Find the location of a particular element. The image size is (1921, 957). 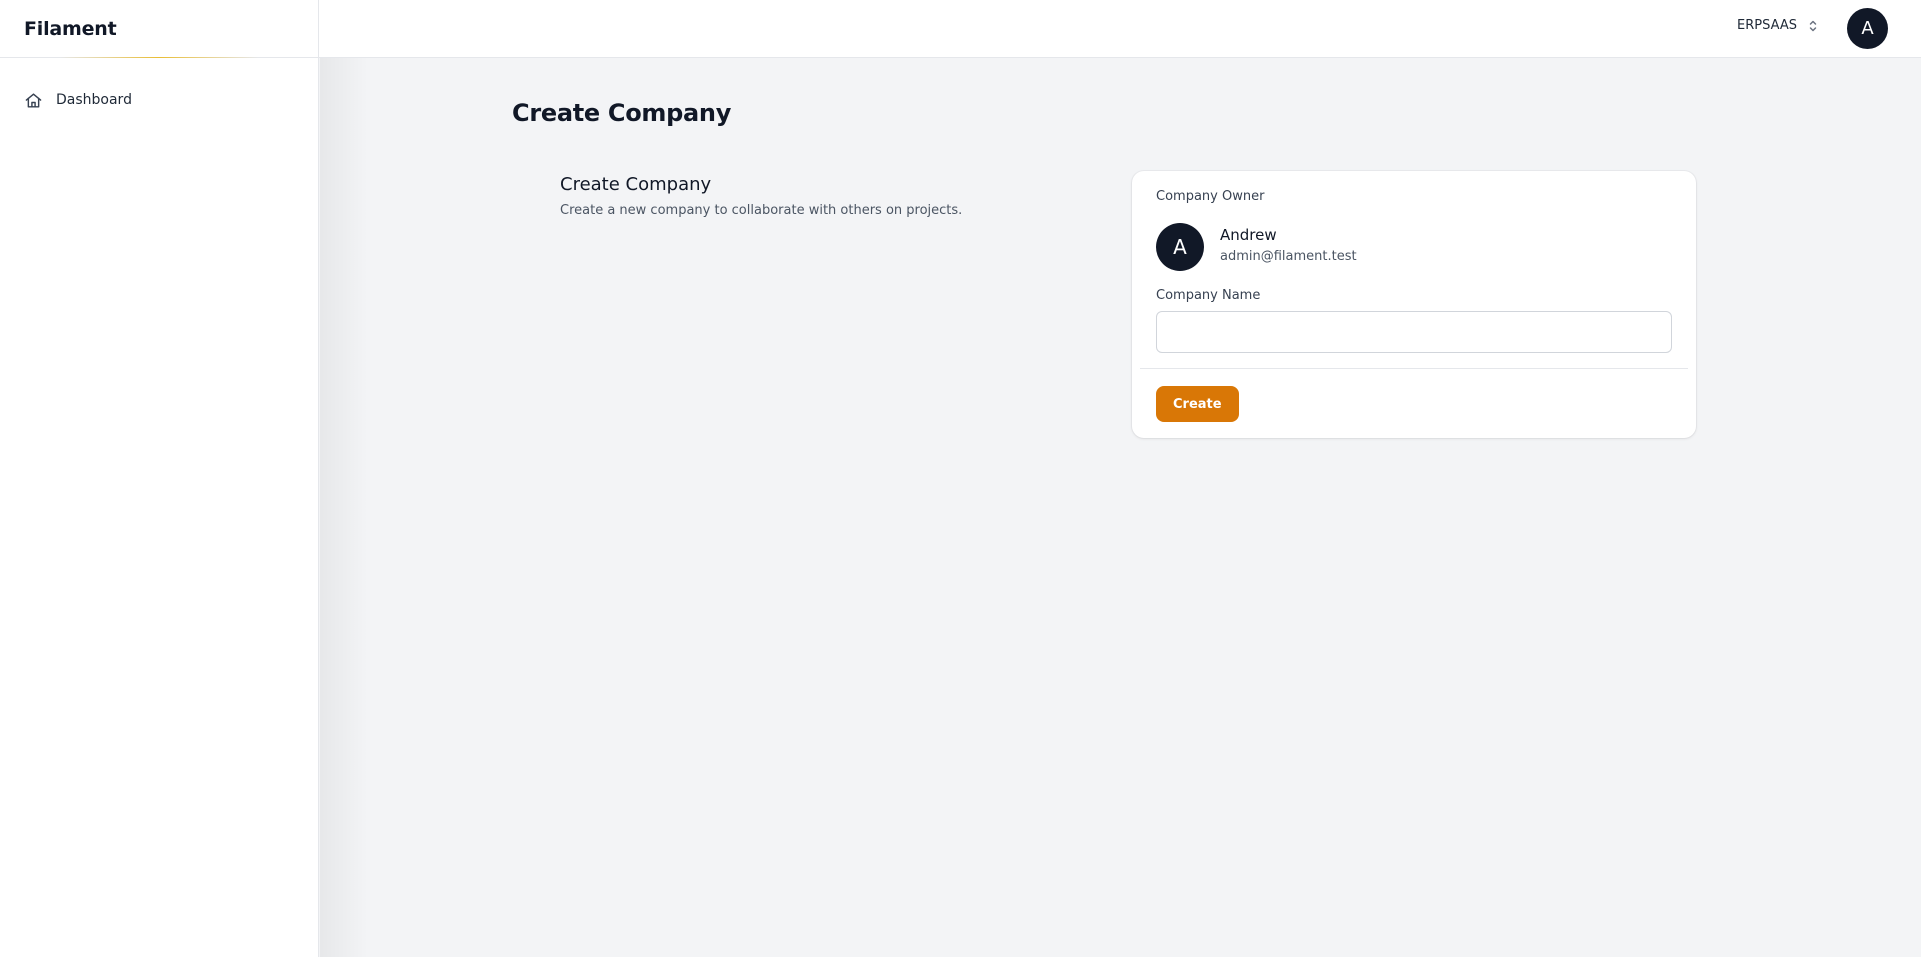

company-name-label: Company Name is located at coordinates (1208, 295).